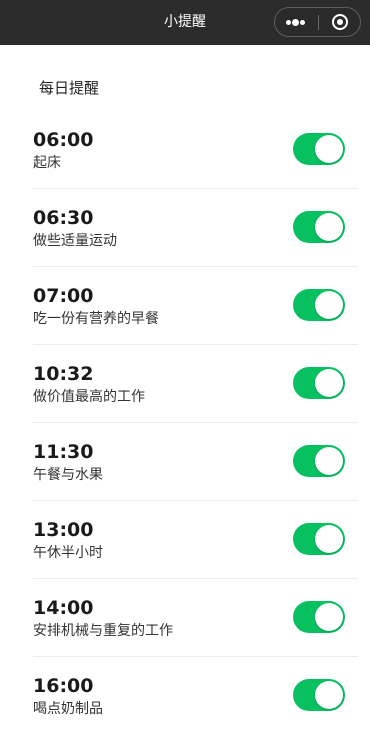 The height and width of the screenshot is (733, 370). I want to click on reminder-item: 10:32 做价值最高的工作, so click(195, 384).